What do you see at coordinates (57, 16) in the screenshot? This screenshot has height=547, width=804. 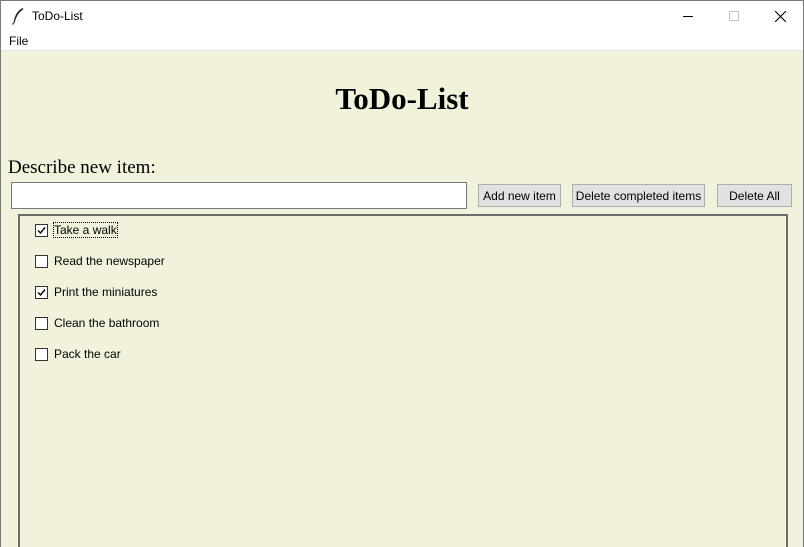 I see `window-title: ToDo-List` at bounding box center [57, 16].